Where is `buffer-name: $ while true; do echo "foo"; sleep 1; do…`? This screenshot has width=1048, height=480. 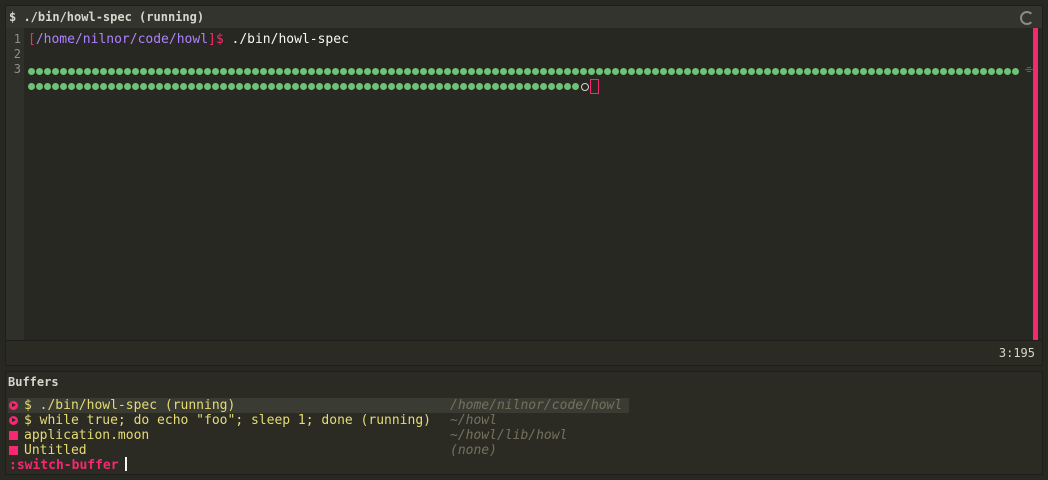 buffer-name: $ while true; do echo "foo"; sleep 1; do… is located at coordinates (227, 420).